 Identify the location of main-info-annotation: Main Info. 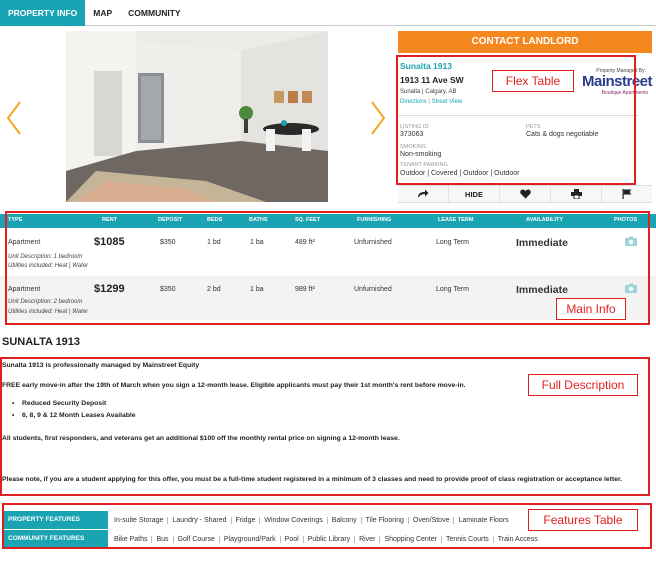
(591, 309).